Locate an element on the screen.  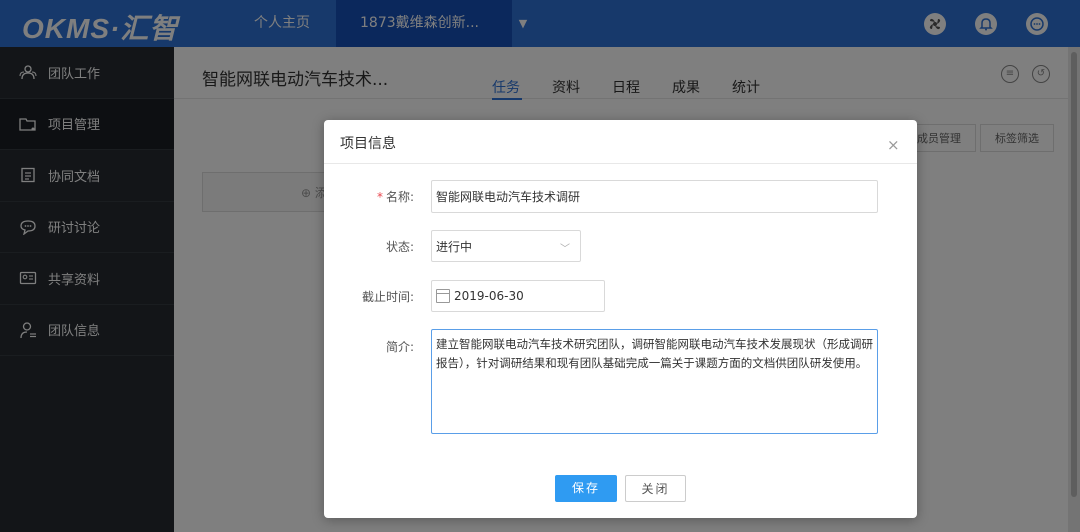
deadline-label: 截止时间: is located at coordinates (387, 297).